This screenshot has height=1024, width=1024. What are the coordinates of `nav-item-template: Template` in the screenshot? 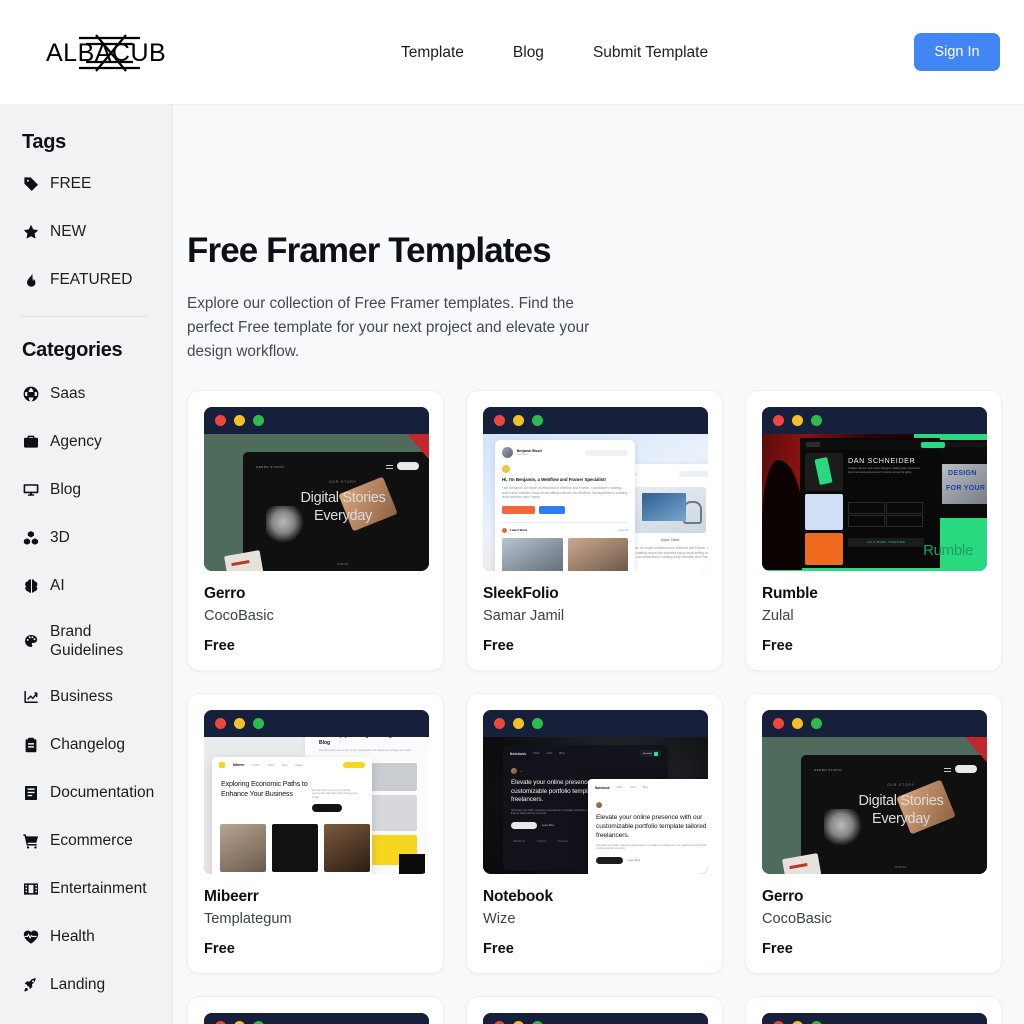 It's located at (432, 53).